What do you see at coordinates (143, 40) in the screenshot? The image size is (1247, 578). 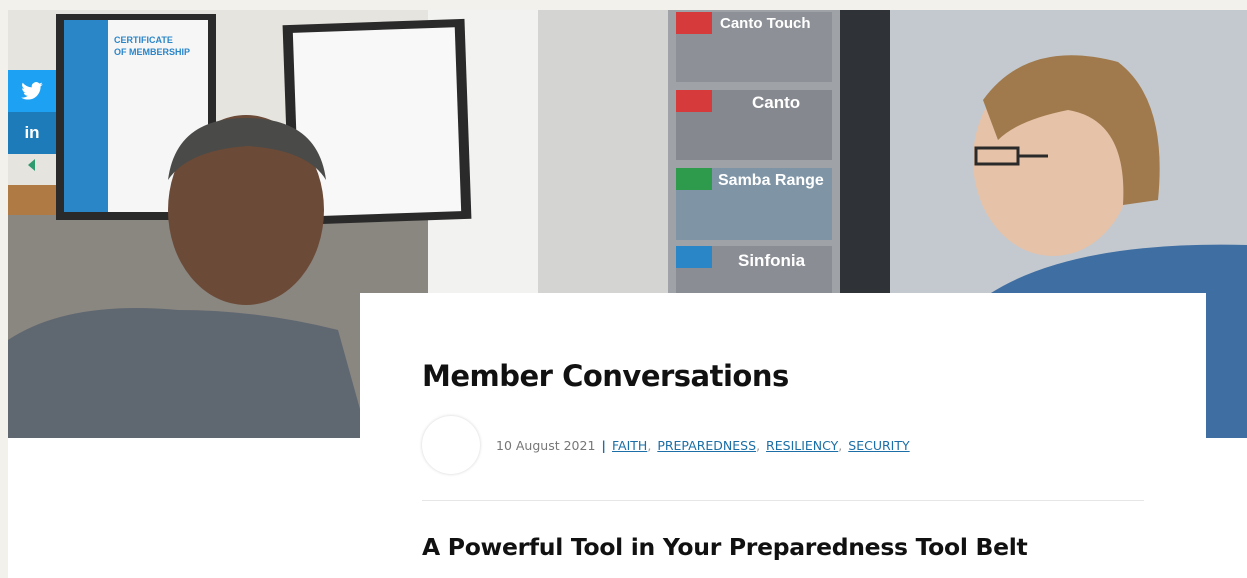 I see `certificate-line1: CERTIFICATE` at bounding box center [143, 40].